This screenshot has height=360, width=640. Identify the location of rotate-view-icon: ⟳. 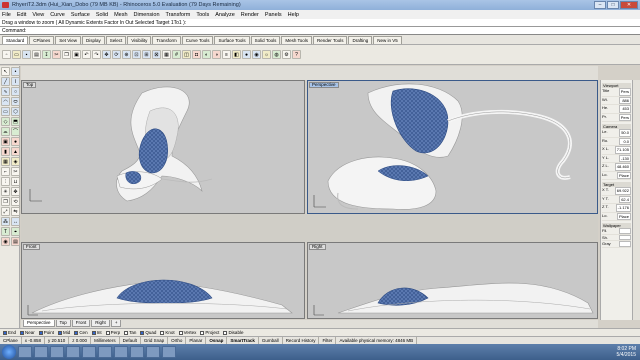
(116, 54).